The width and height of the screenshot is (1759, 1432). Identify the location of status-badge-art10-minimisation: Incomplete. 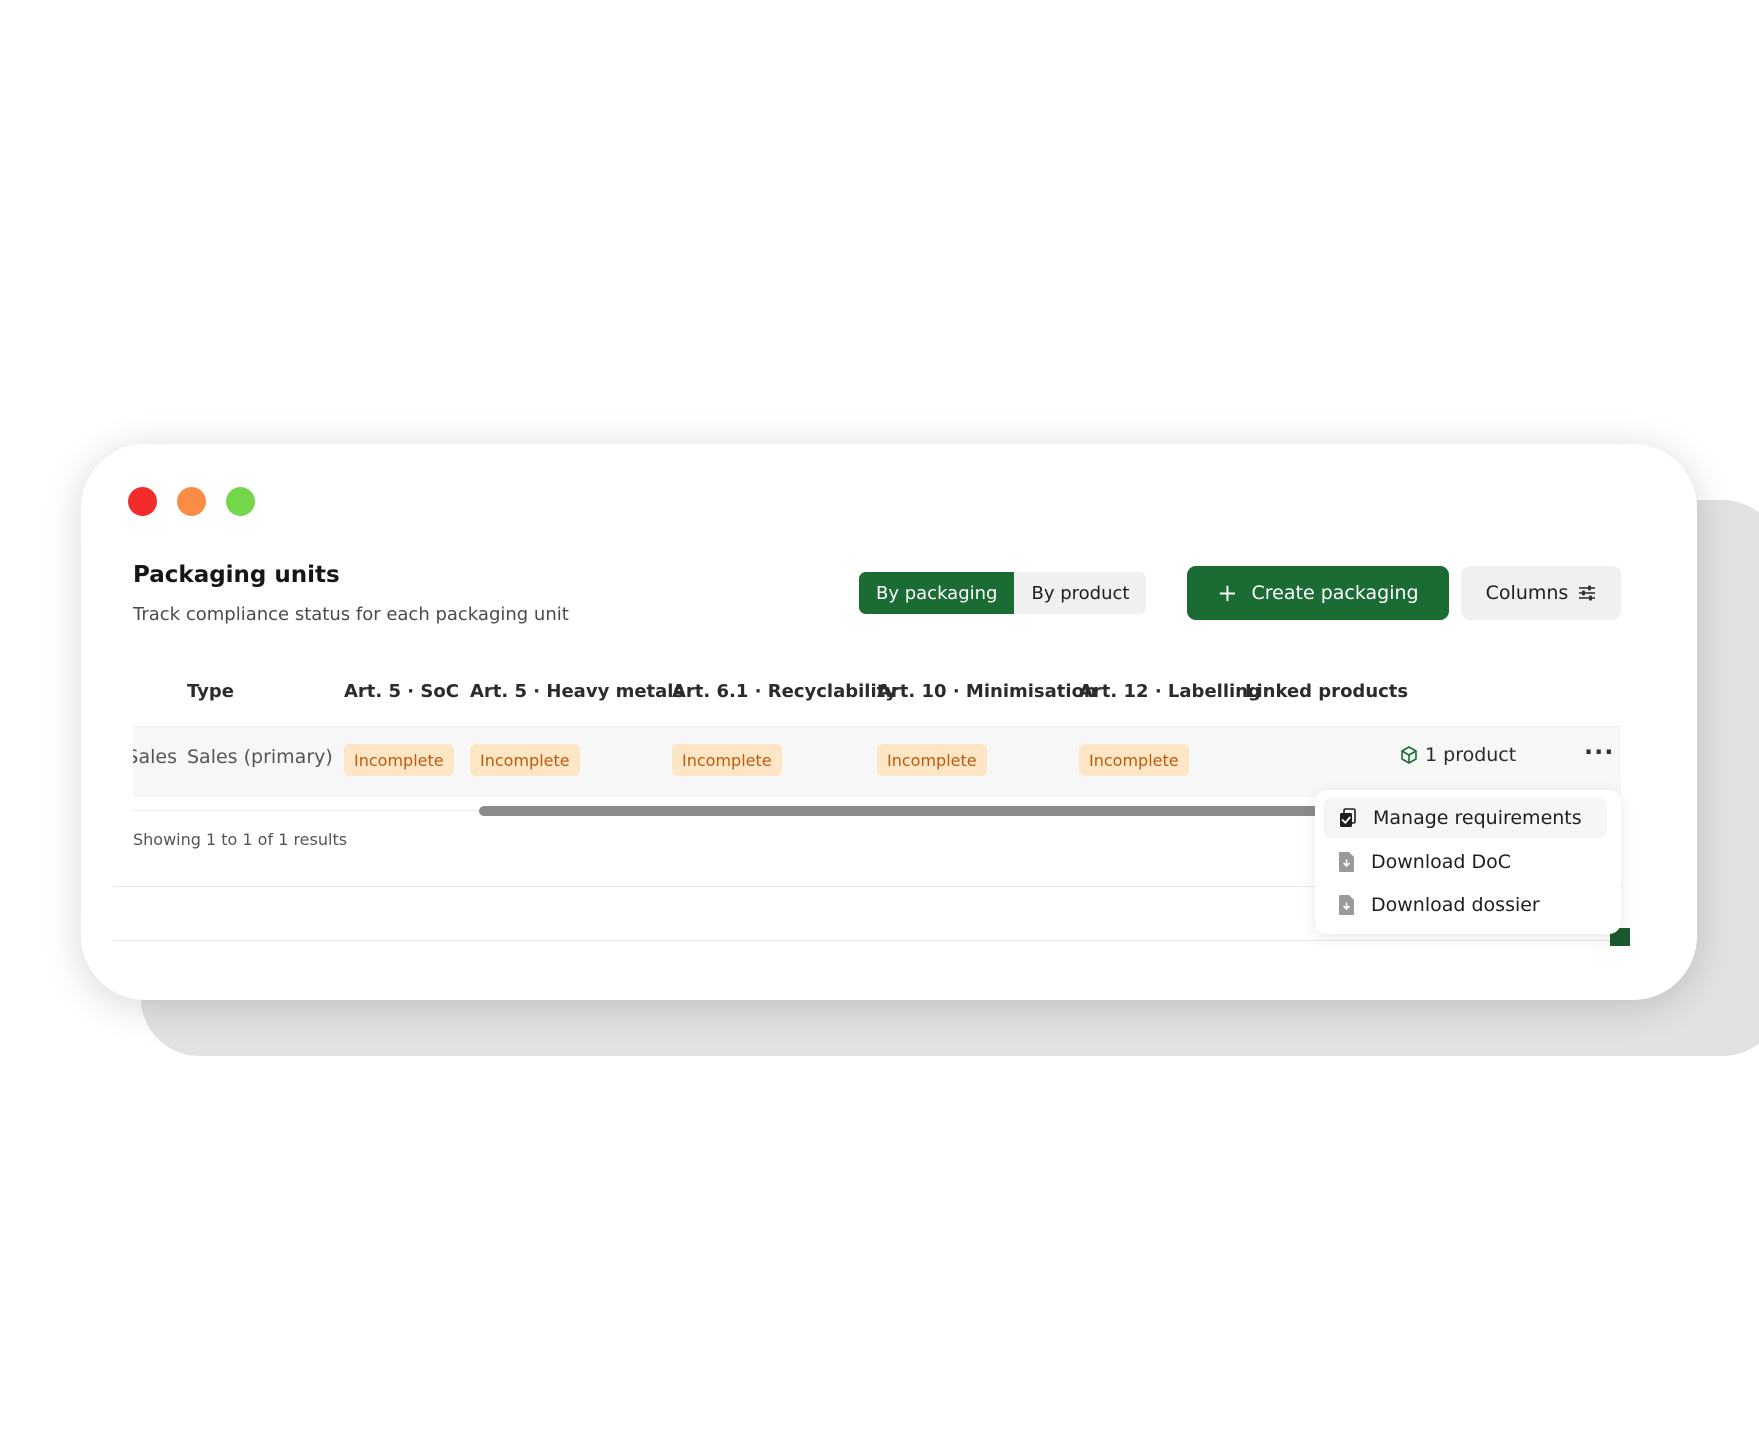
(932, 760).